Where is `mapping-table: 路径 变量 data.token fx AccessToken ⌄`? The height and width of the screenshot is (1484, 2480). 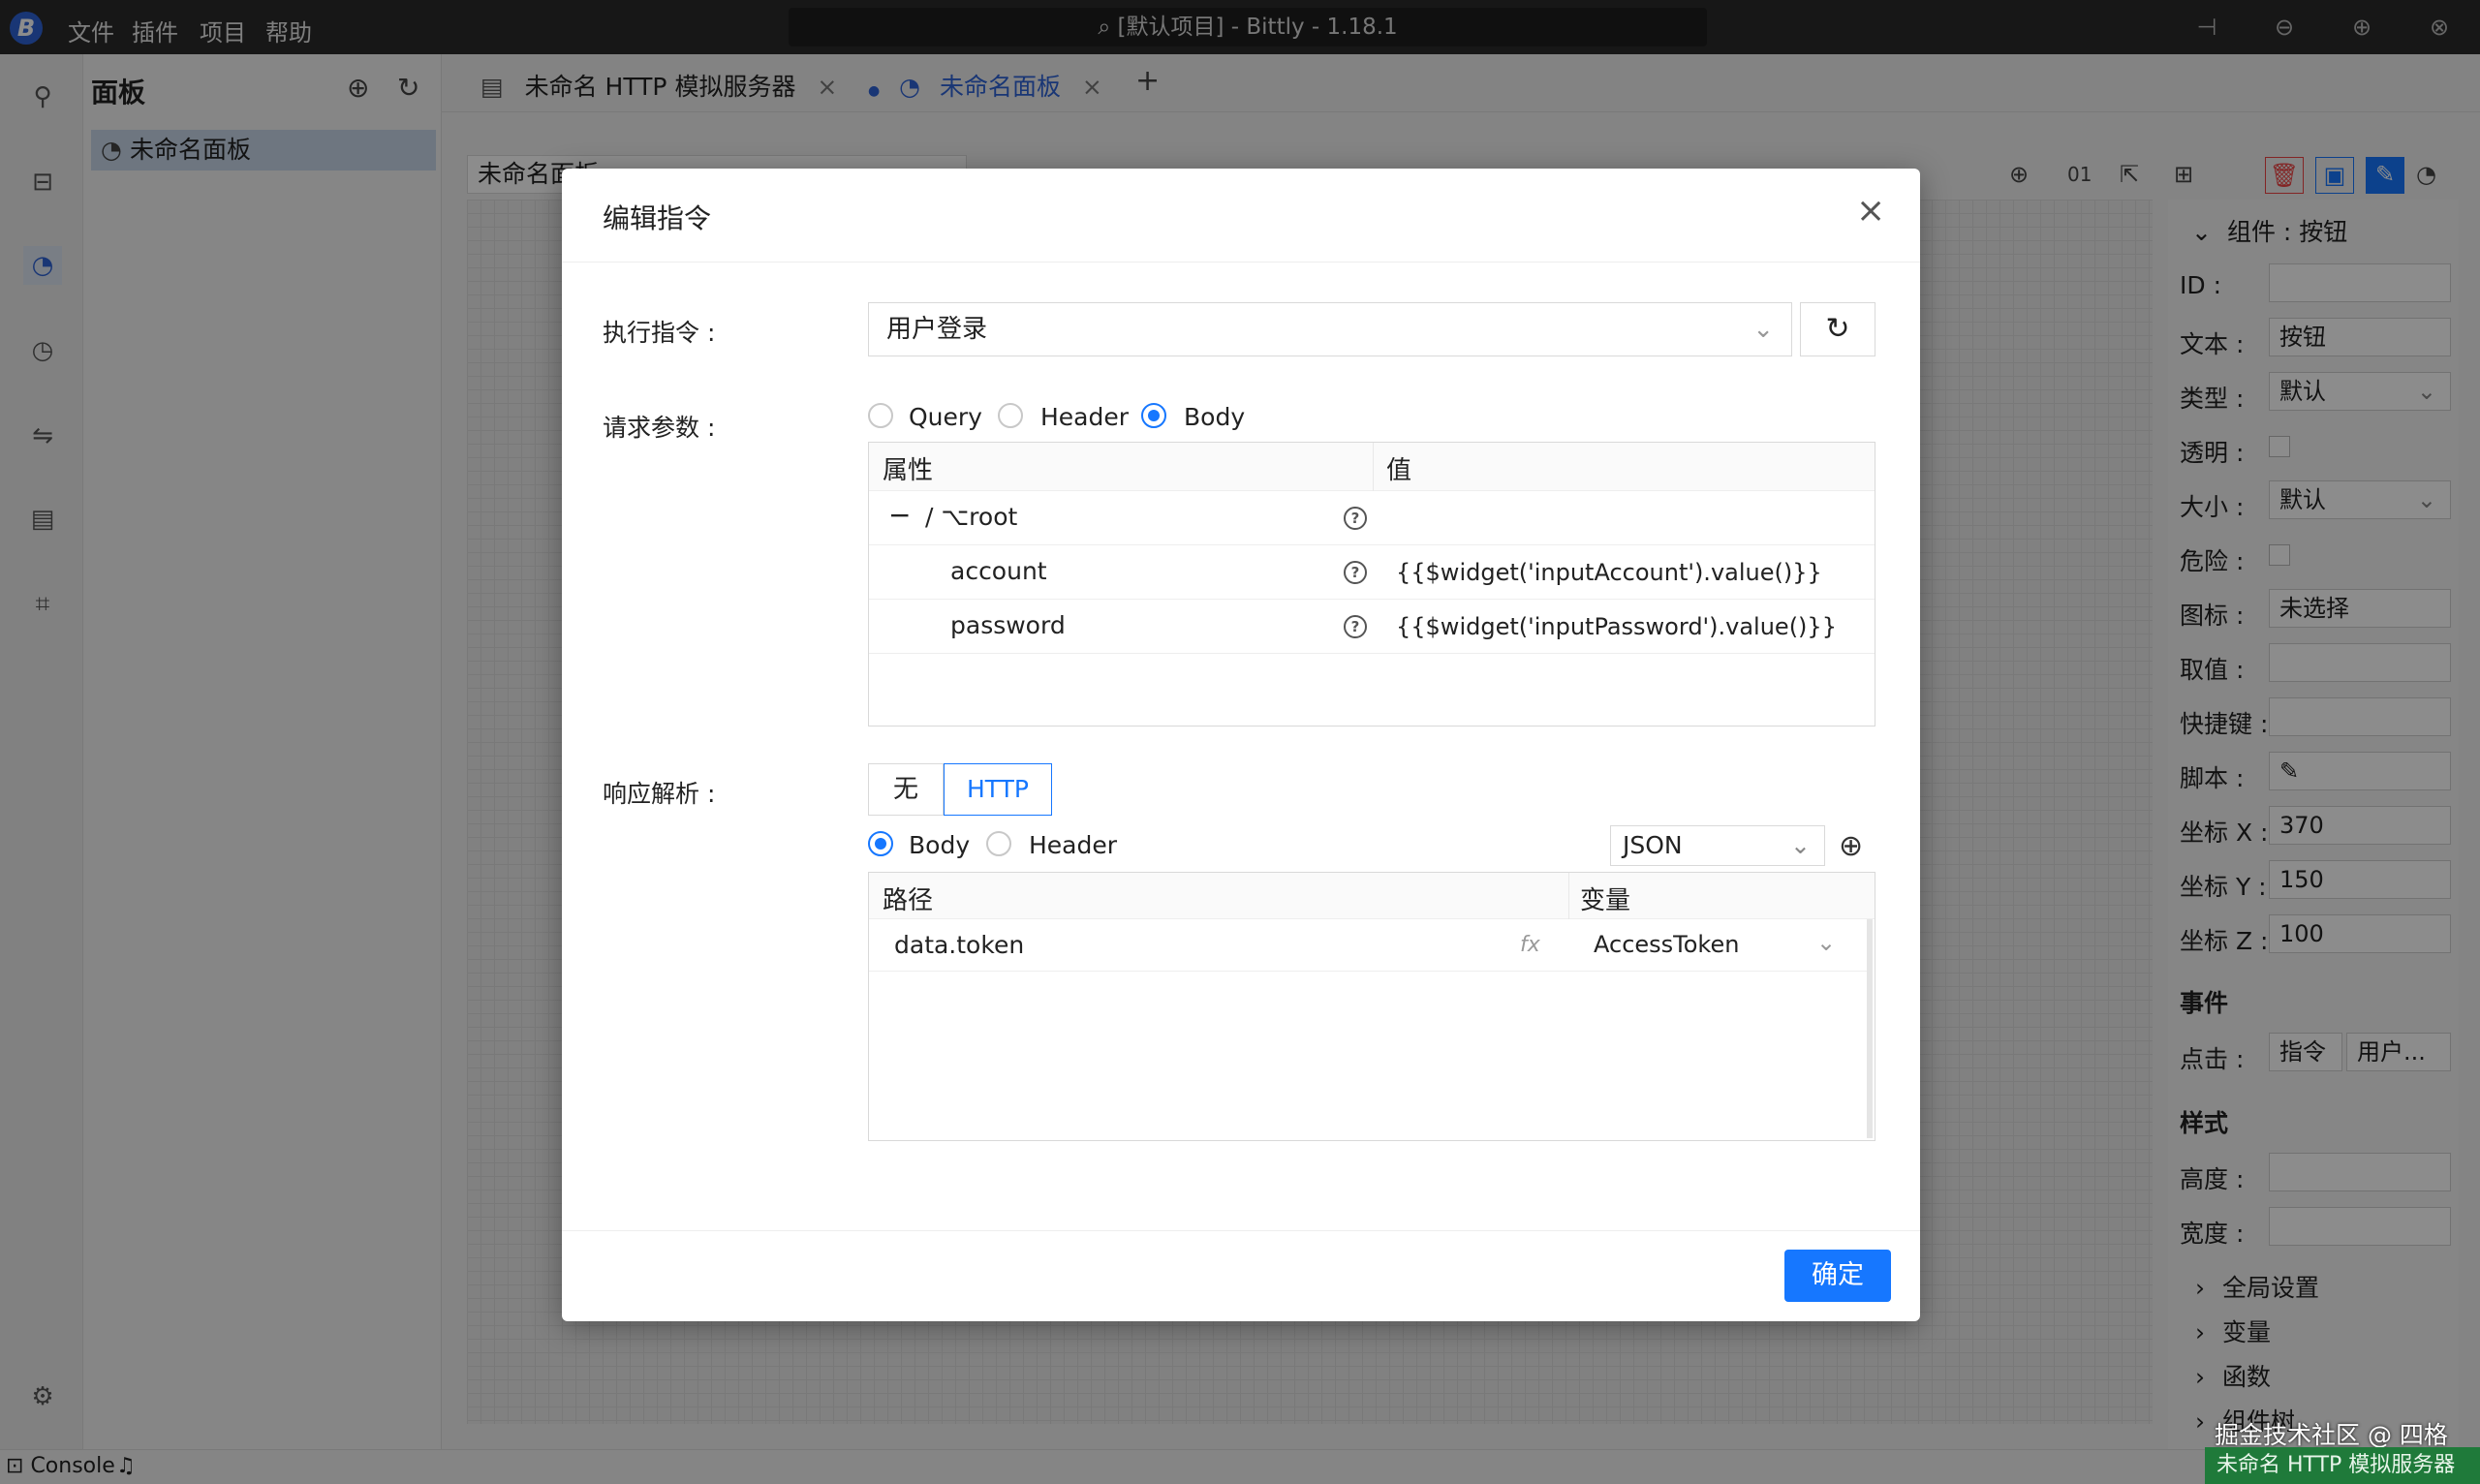 mapping-table: 路径 变量 data.token fx AccessToken ⌄ is located at coordinates (1372, 1006).